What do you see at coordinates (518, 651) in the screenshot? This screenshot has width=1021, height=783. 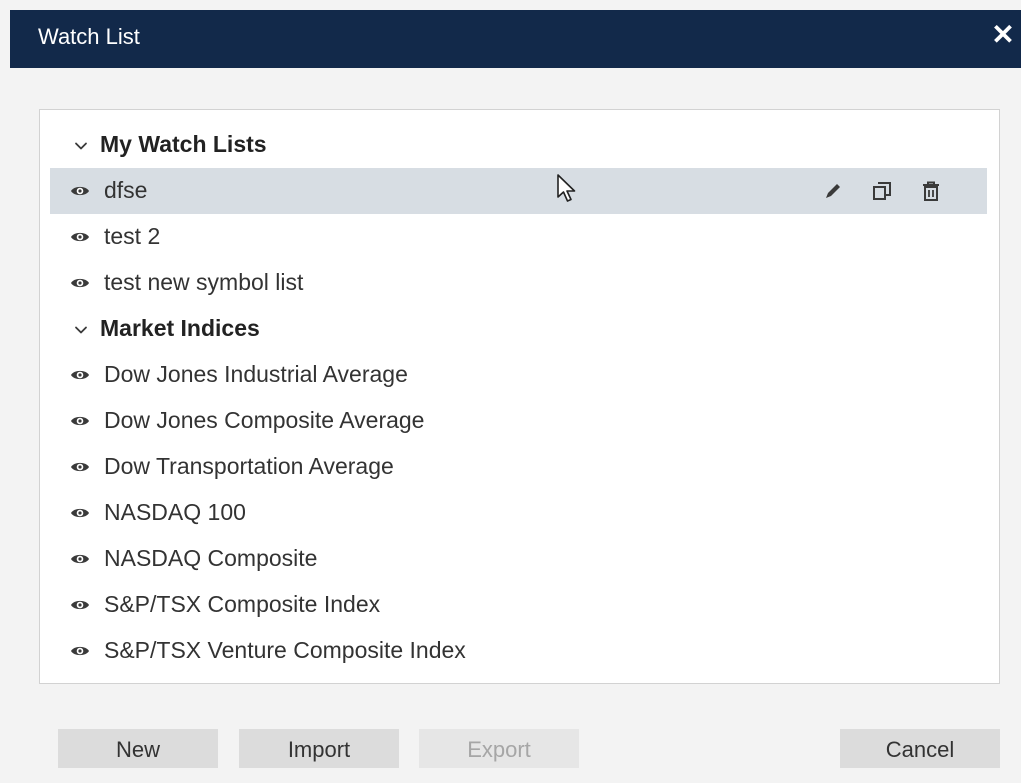 I see `watch-list-item: S&P/TSX Venture Composite Index` at bounding box center [518, 651].